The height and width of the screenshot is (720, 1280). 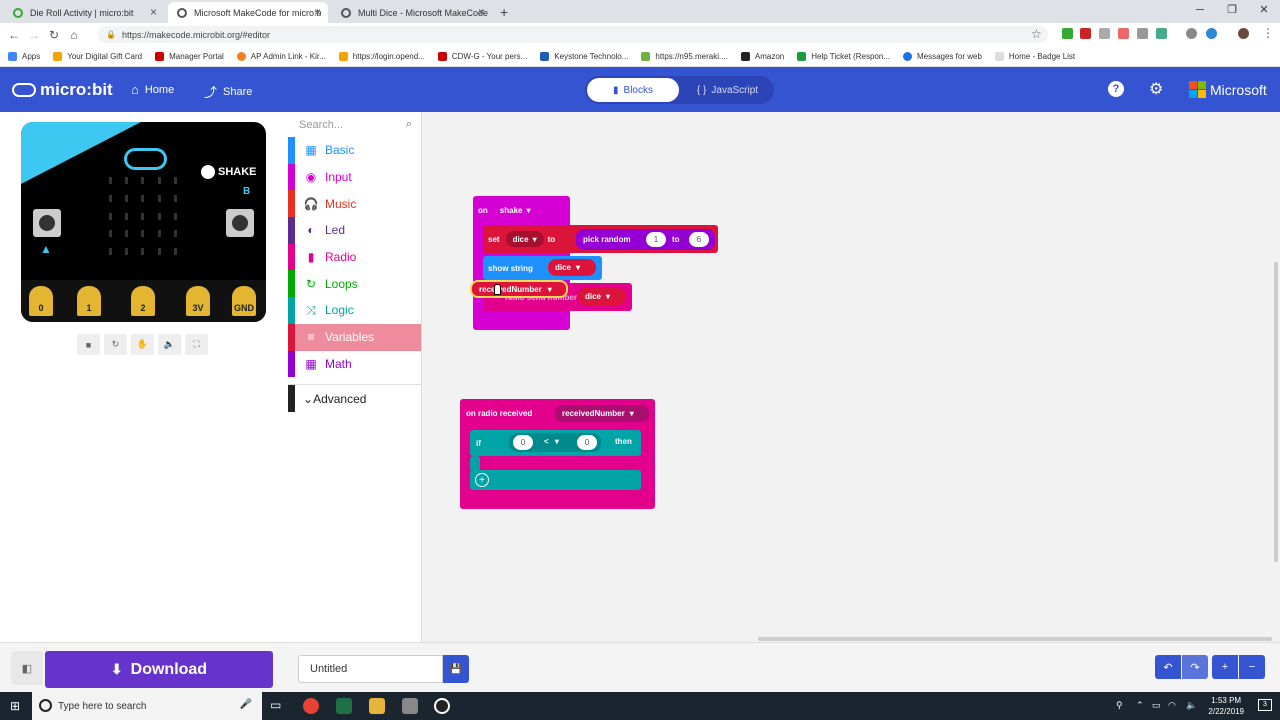 What do you see at coordinates (74, 35) in the screenshot?
I see `home-icon: ⌂` at bounding box center [74, 35].